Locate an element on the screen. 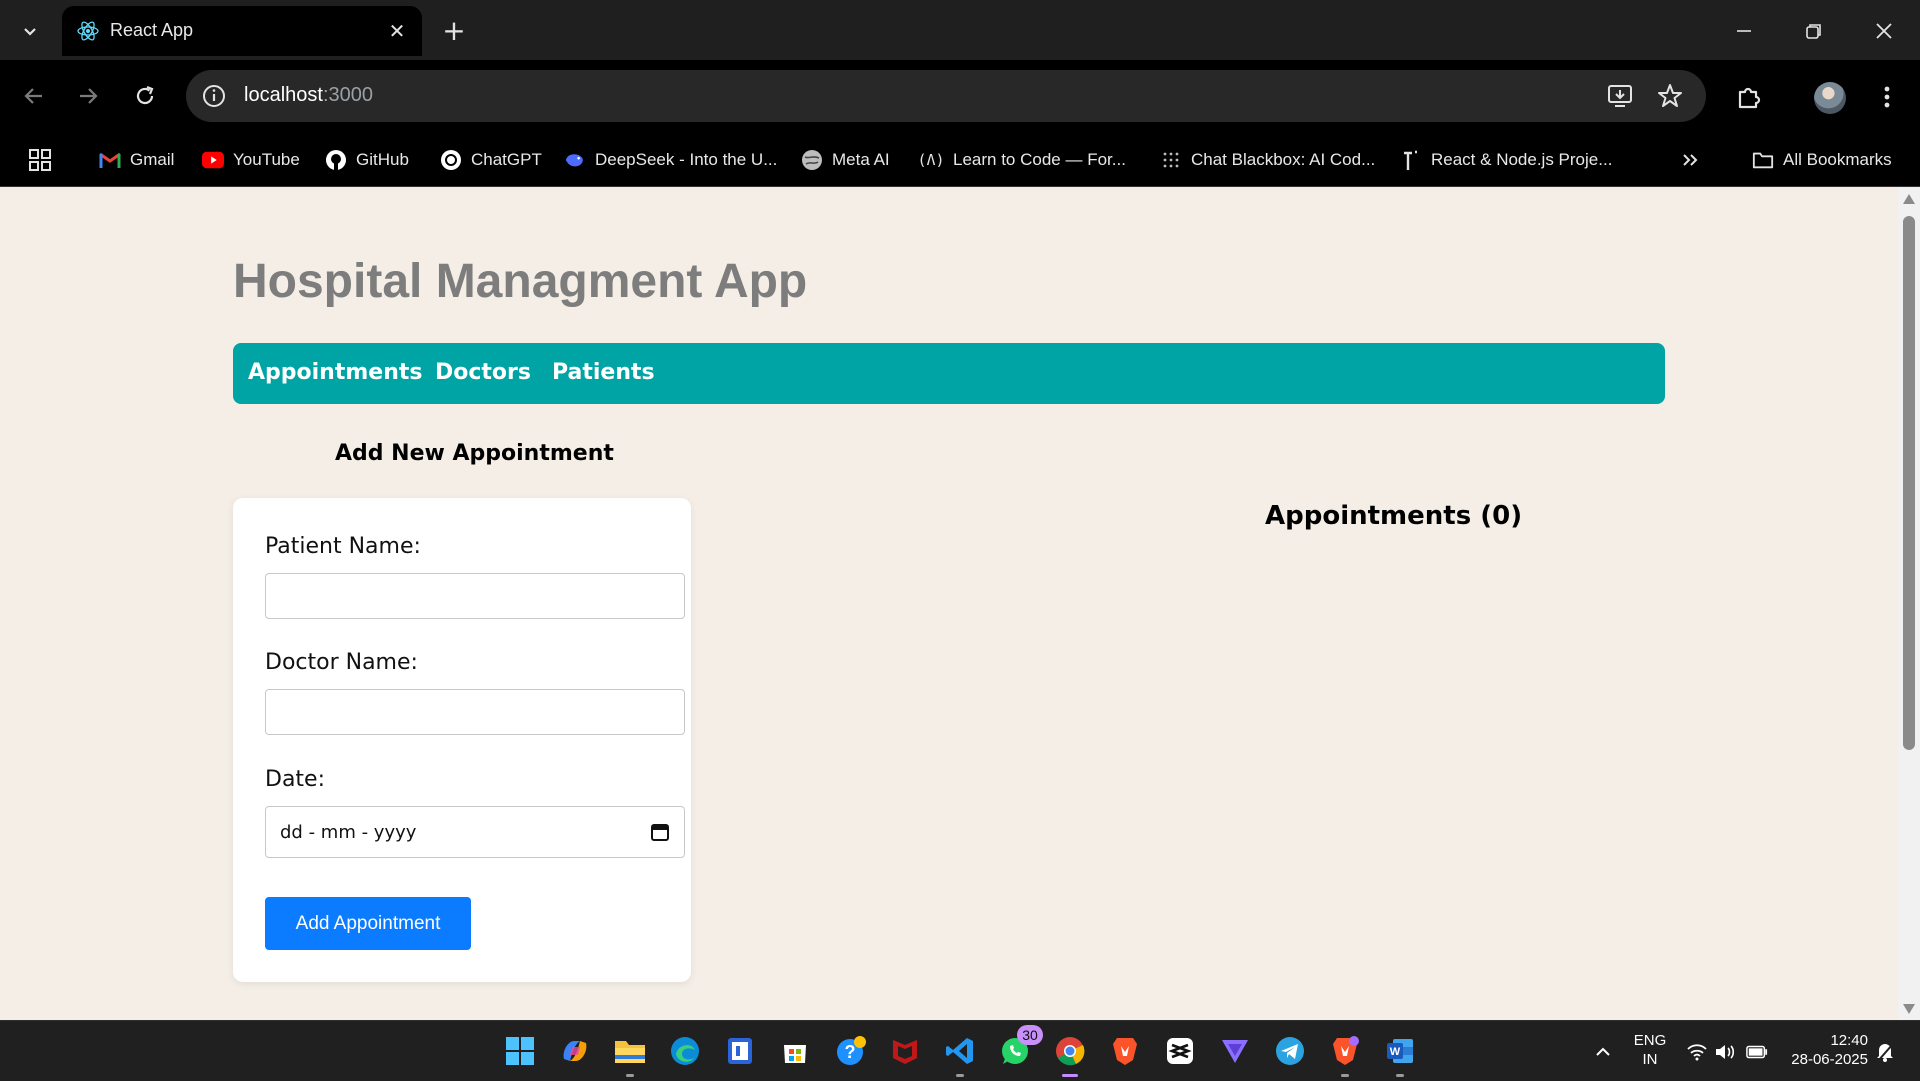  capcut-icon is located at coordinates (1180, 1051).